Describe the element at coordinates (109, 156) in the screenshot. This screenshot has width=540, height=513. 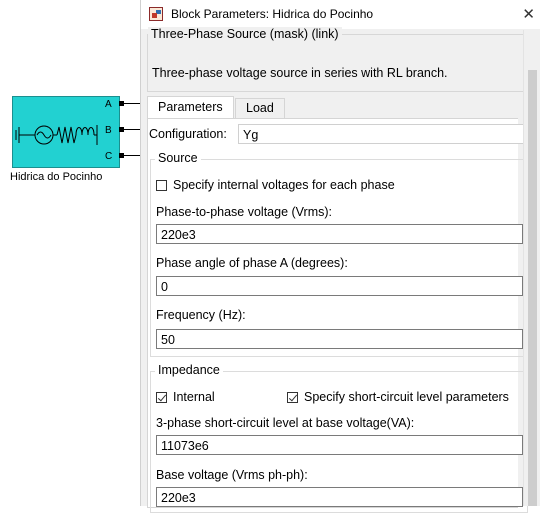
I see `port-label-c: C` at that location.